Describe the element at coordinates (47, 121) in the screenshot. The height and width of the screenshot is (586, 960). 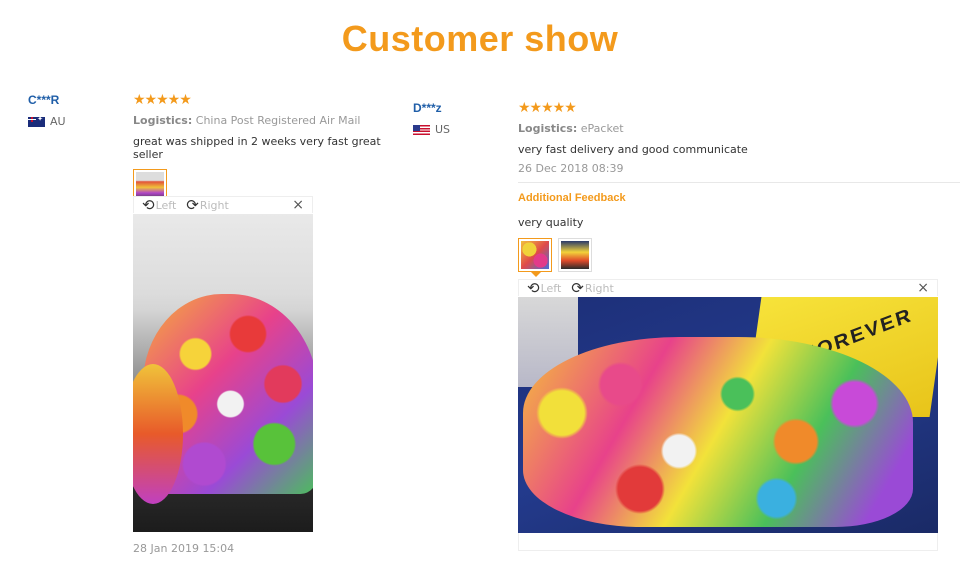
I see `reviewer-country: AU` at that location.